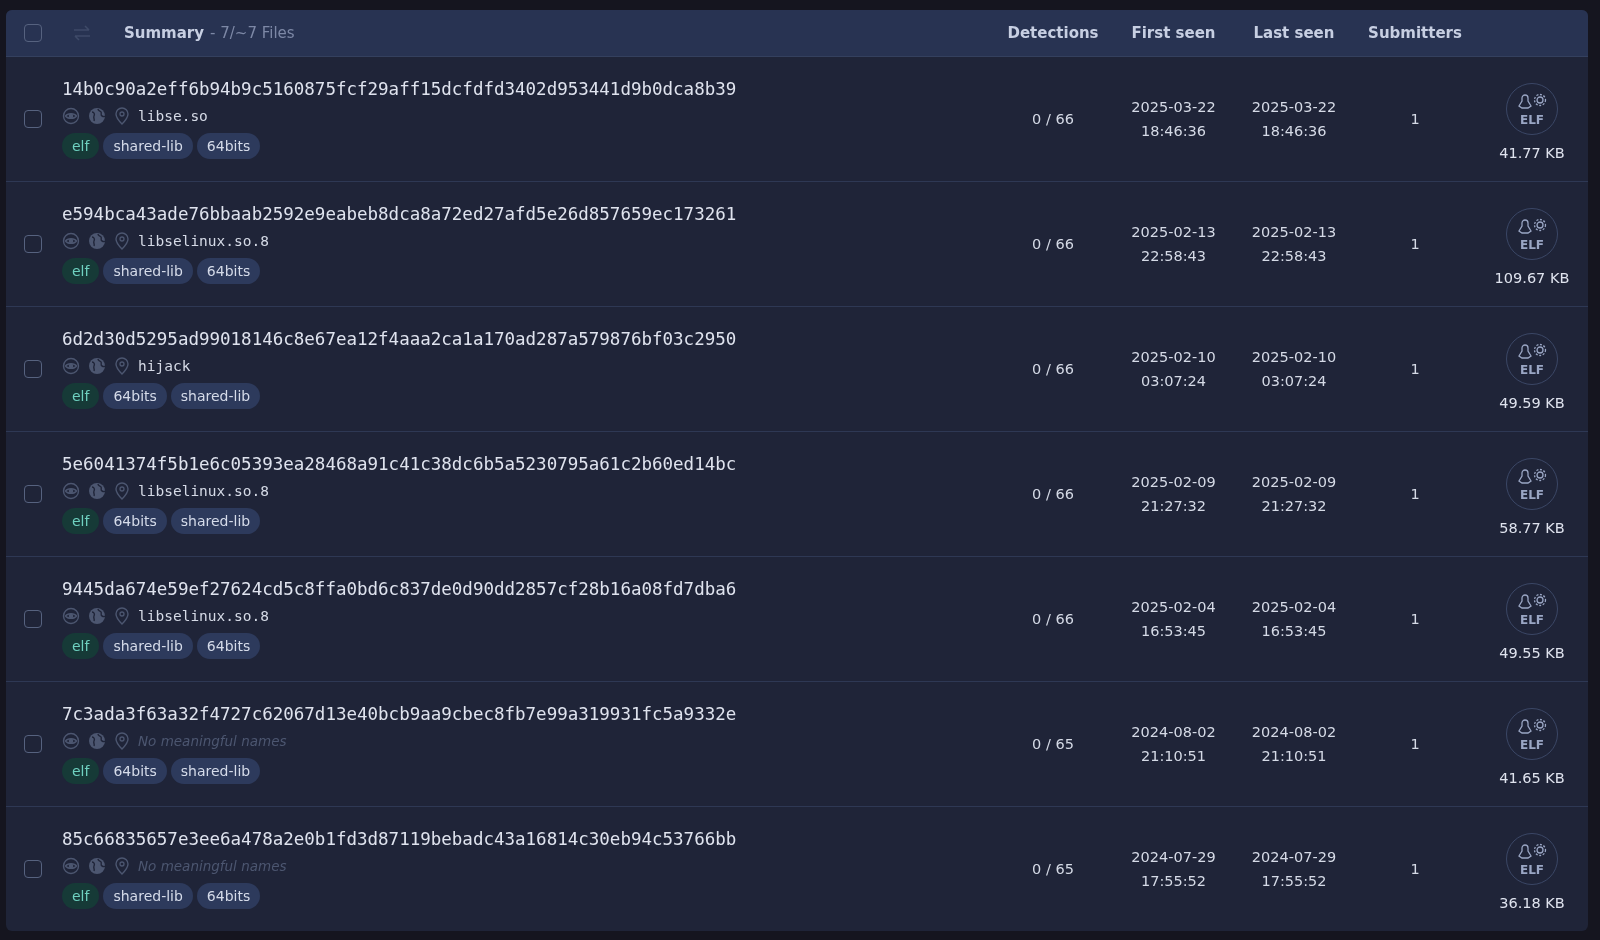 The height and width of the screenshot is (940, 1600). What do you see at coordinates (1294, 357) in the screenshot?
I see `last-seen-date: 2025-02-10` at bounding box center [1294, 357].